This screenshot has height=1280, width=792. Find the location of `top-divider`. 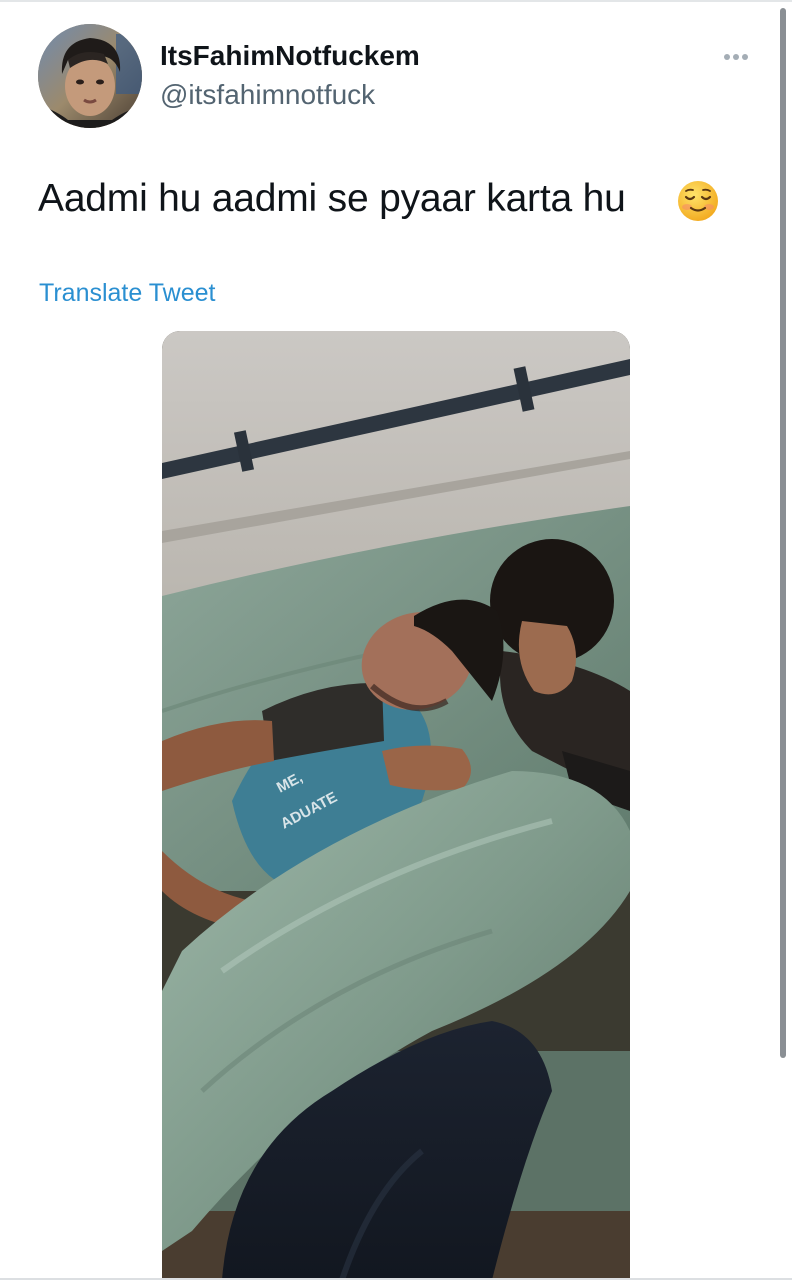

top-divider is located at coordinates (396, 1).